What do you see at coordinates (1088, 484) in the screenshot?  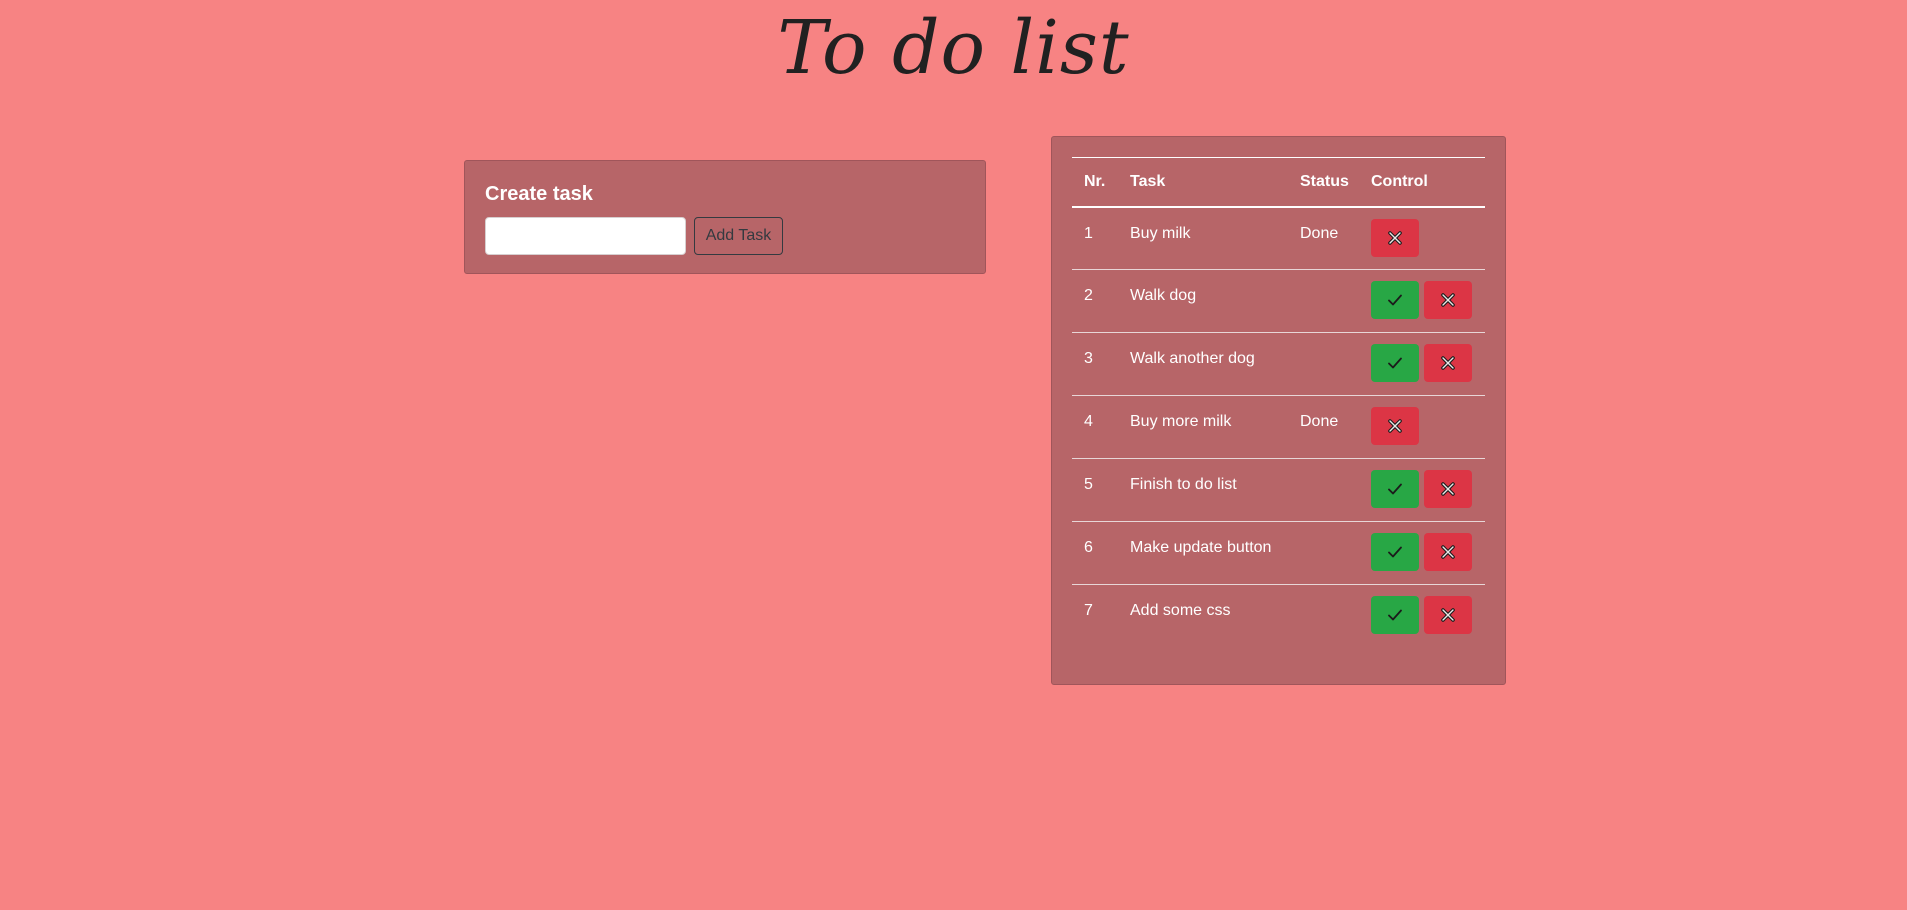 I see `task-number: 5` at bounding box center [1088, 484].